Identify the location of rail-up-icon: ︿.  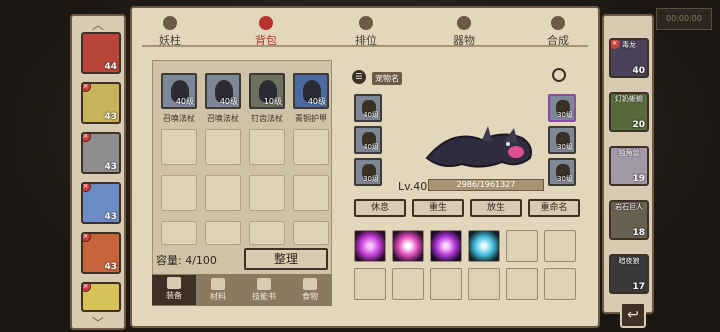
(98, 24).